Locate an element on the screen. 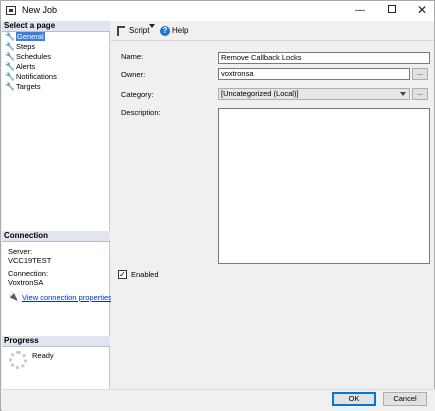  progress-header: Progress is located at coordinates (56, 341).